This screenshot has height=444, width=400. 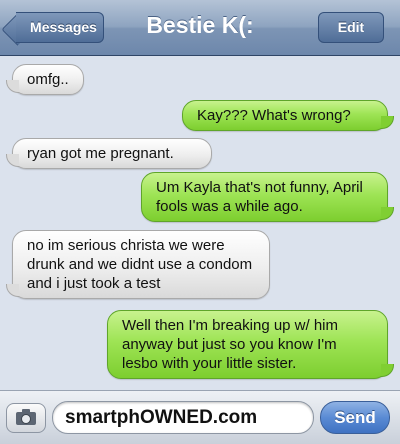 I want to click on camera-button, so click(x=26, y=418).